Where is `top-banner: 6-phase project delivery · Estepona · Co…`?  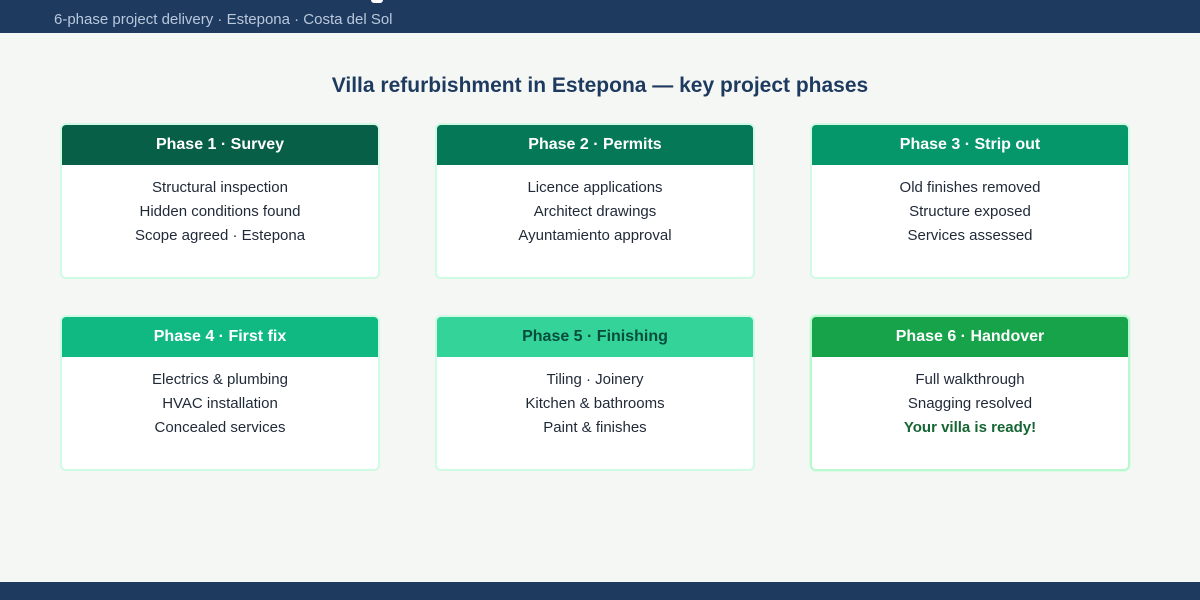
top-banner: 6-phase project delivery · Estepona · Co… is located at coordinates (600, 16).